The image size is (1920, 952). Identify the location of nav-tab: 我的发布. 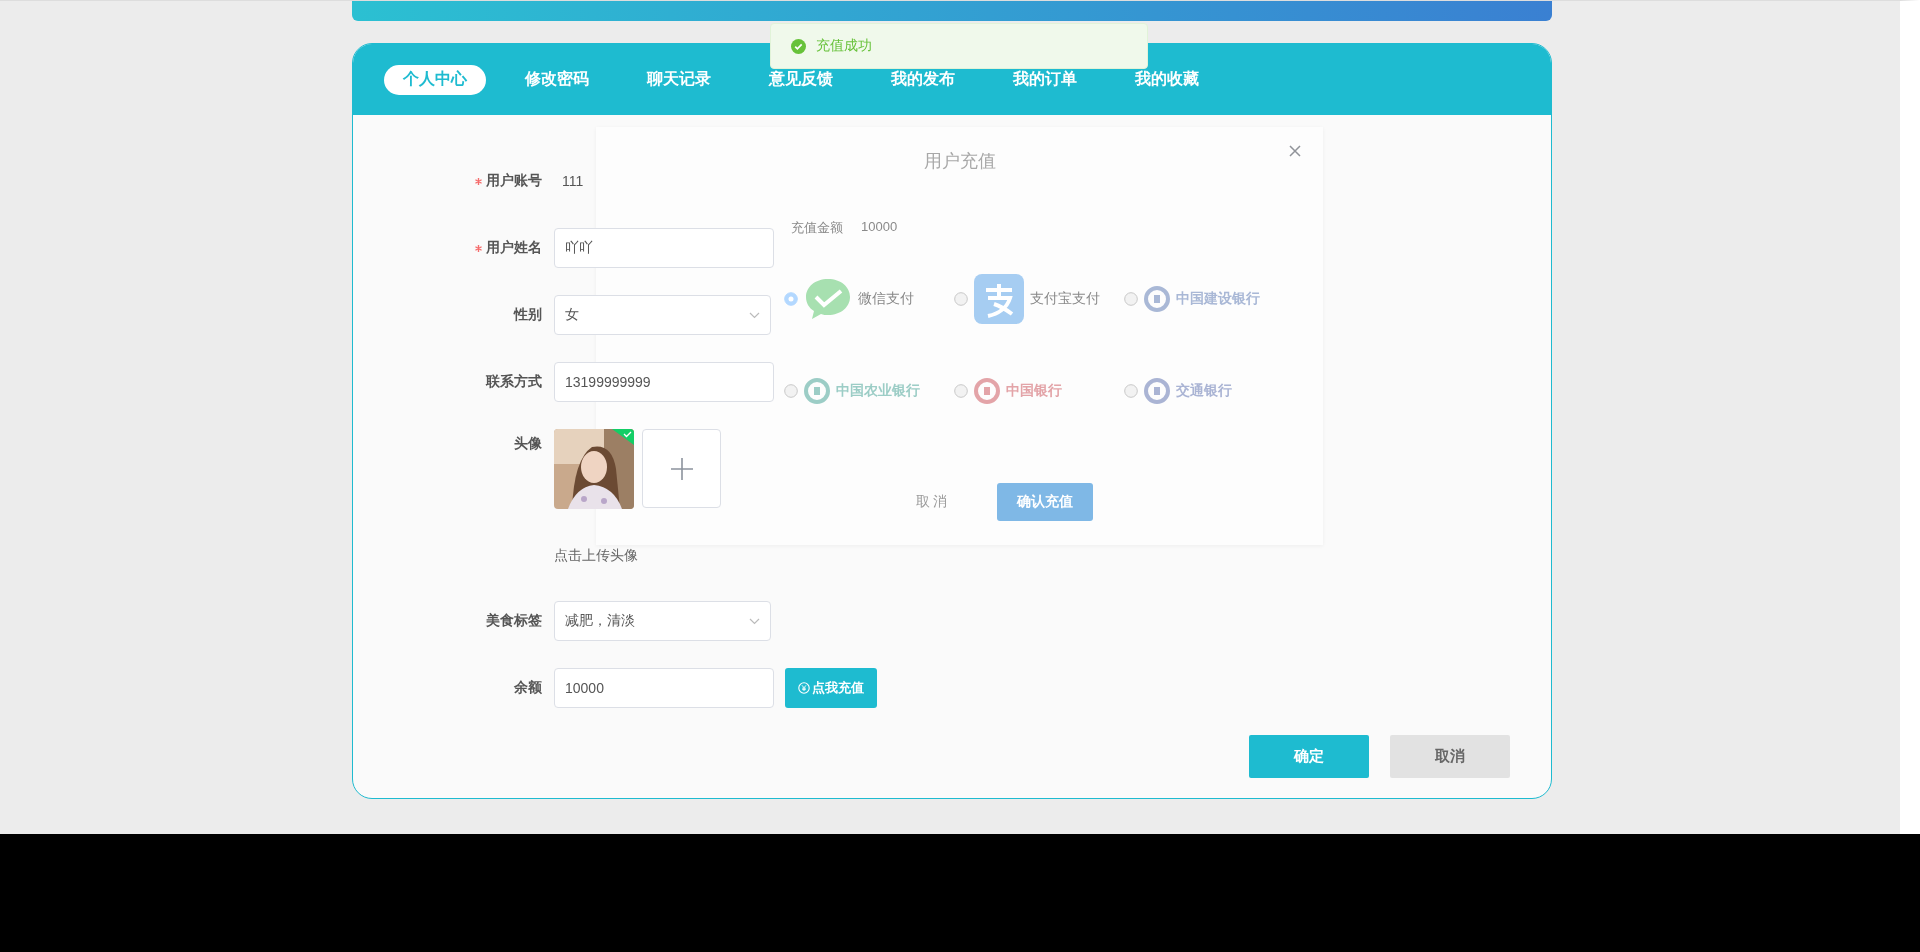
(923, 79).